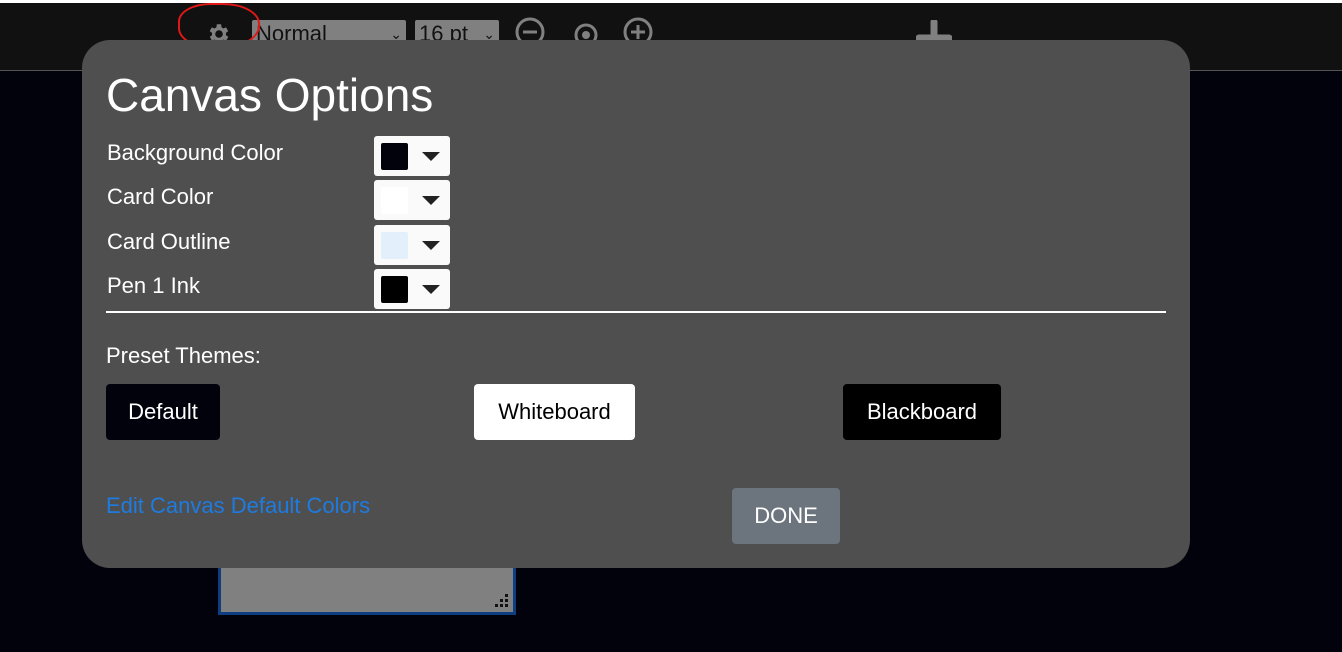 The height and width of the screenshot is (652, 1342). I want to click on background-color-label: Background Color, so click(195, 152).